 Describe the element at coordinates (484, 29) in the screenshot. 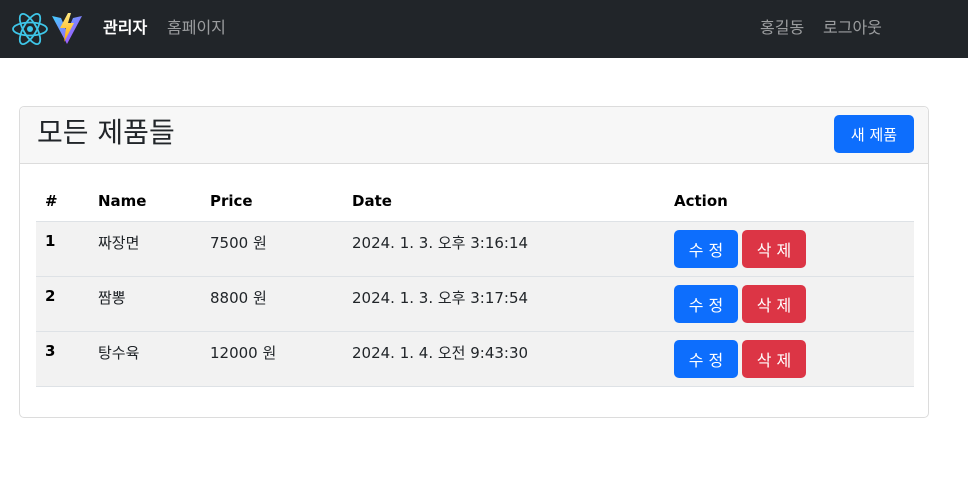

I see `top-navbar: 관리자 홈페이지 홍길동 로그아웃` at that location.